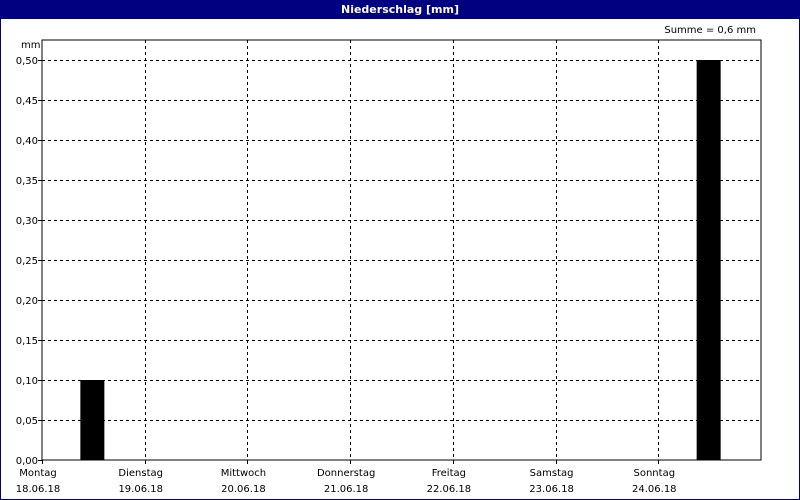 The height and width of the screenshot is (500, 800). What do you see at coordinates (140, 473) in the screenshot?
I see `x-tick-label-day: Dienstag` at bounding box center [140, 473].